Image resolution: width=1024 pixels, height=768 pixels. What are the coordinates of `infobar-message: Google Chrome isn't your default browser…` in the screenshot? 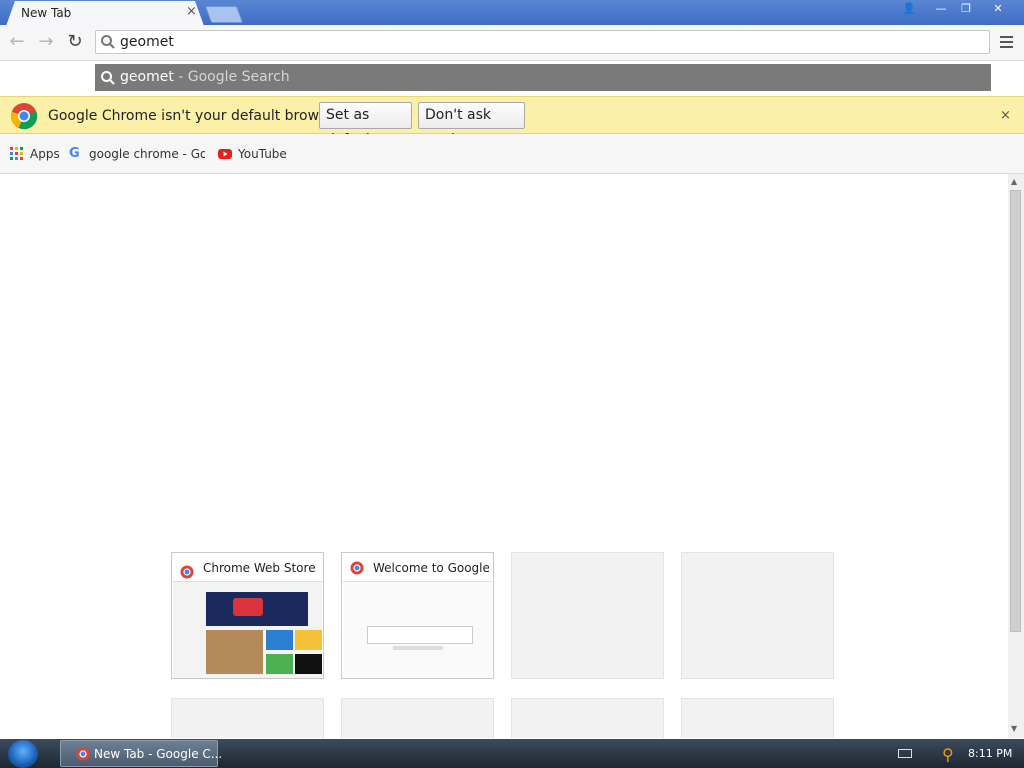 It's located at (196, 116).